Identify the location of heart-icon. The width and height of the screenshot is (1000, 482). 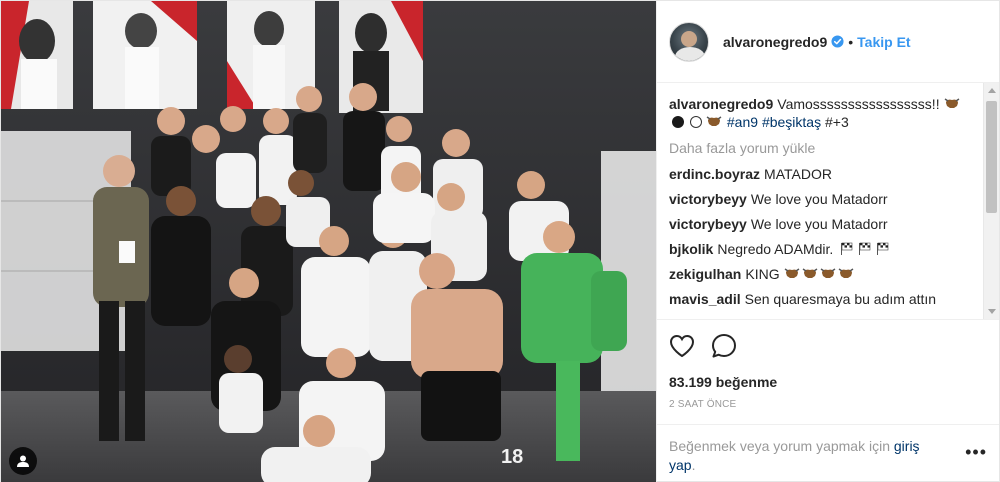
(682, 346).